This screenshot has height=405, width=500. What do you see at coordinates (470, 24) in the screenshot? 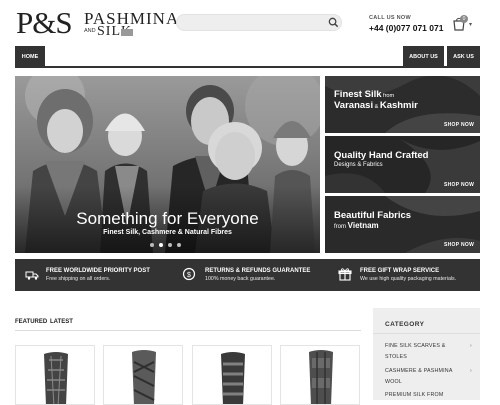
I see `chevron-down-icon: ▾` at bounding box center [470, 24].